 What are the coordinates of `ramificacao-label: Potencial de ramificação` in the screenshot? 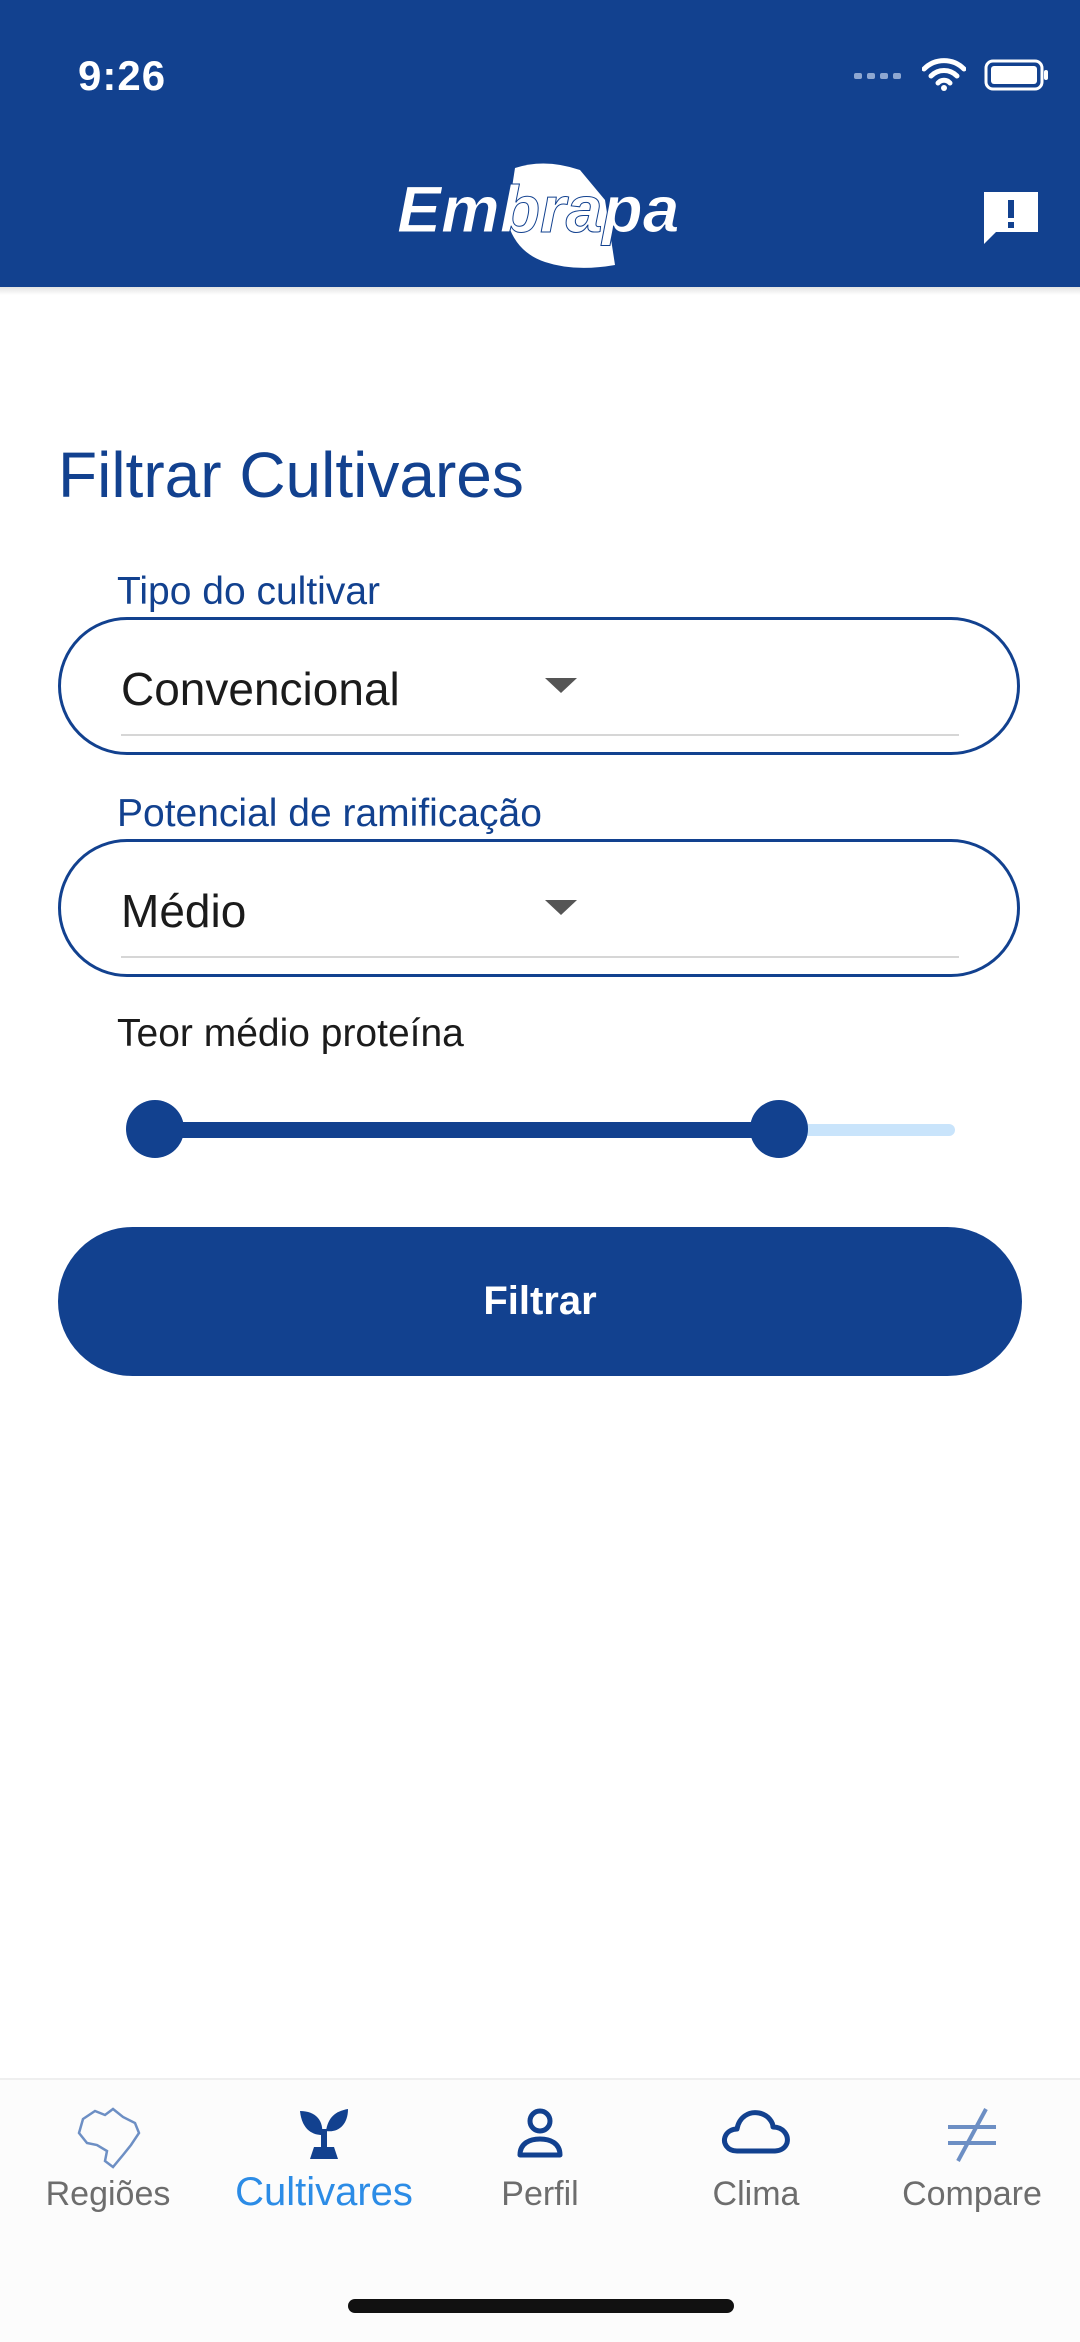 It's located at (329, 813).